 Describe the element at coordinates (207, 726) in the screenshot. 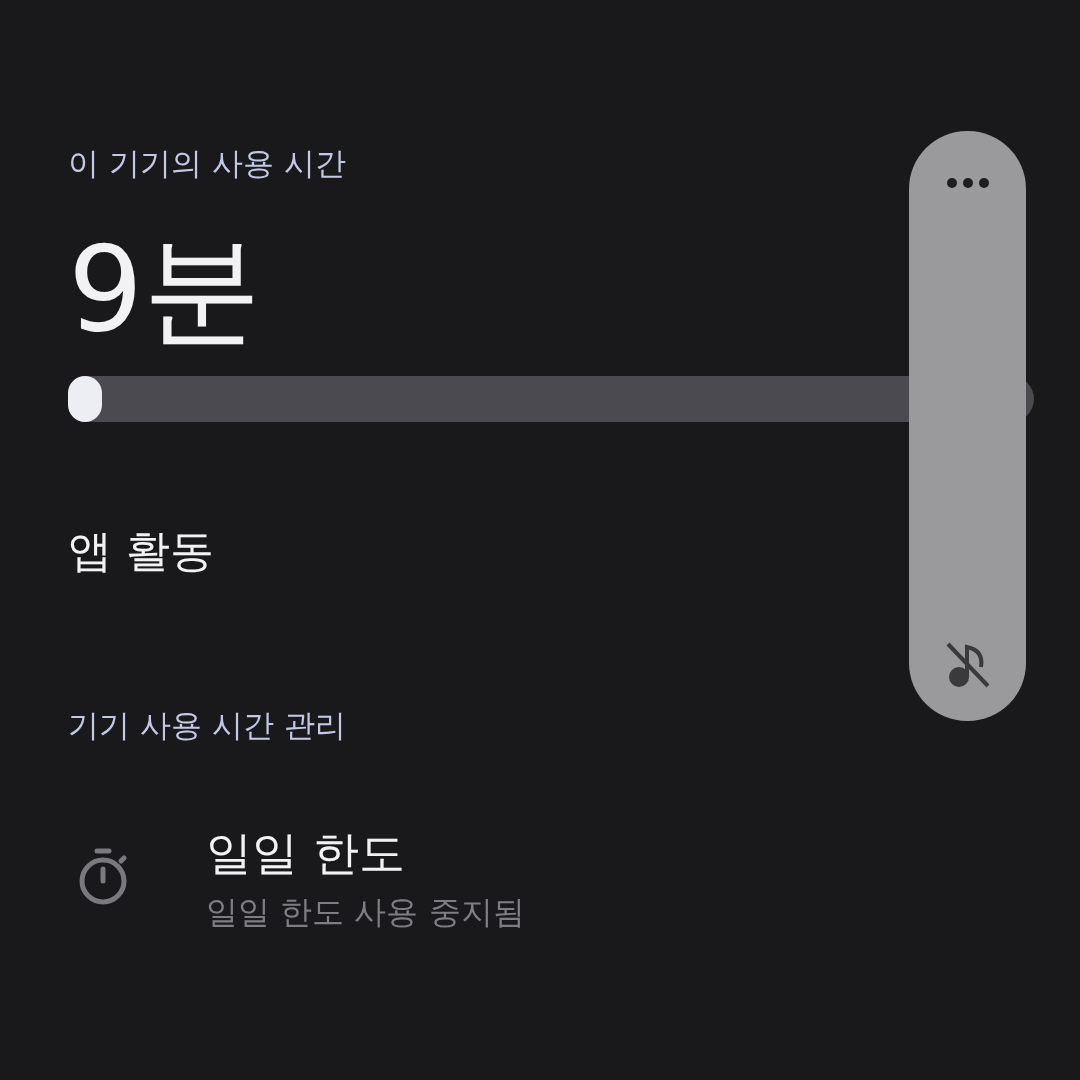

I see `section-label: 기기 사용 시간 관리` at that location.